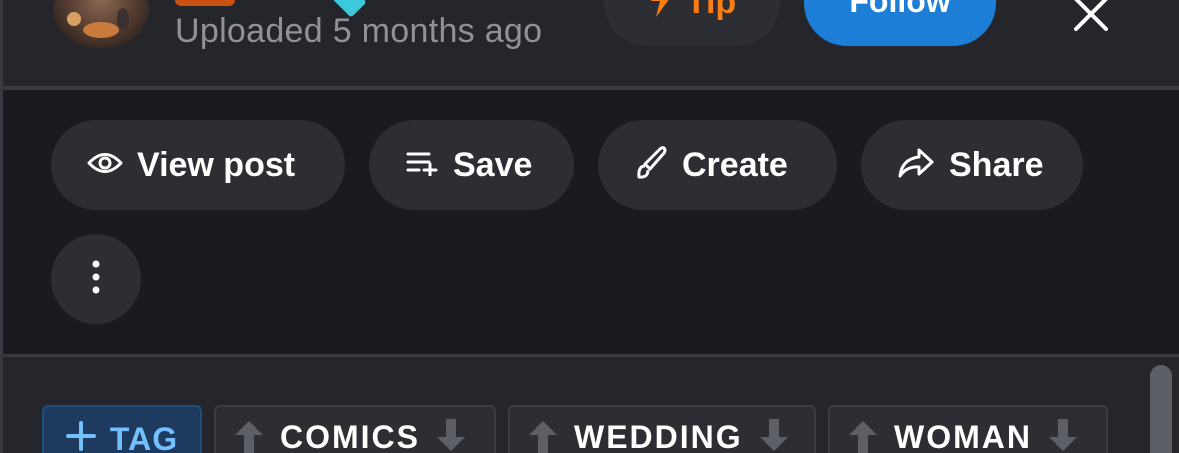  What do you see at coordinates (216, 164) in the screenshot?
I see `view-post-label: View post` at bounding box center [216, 164].